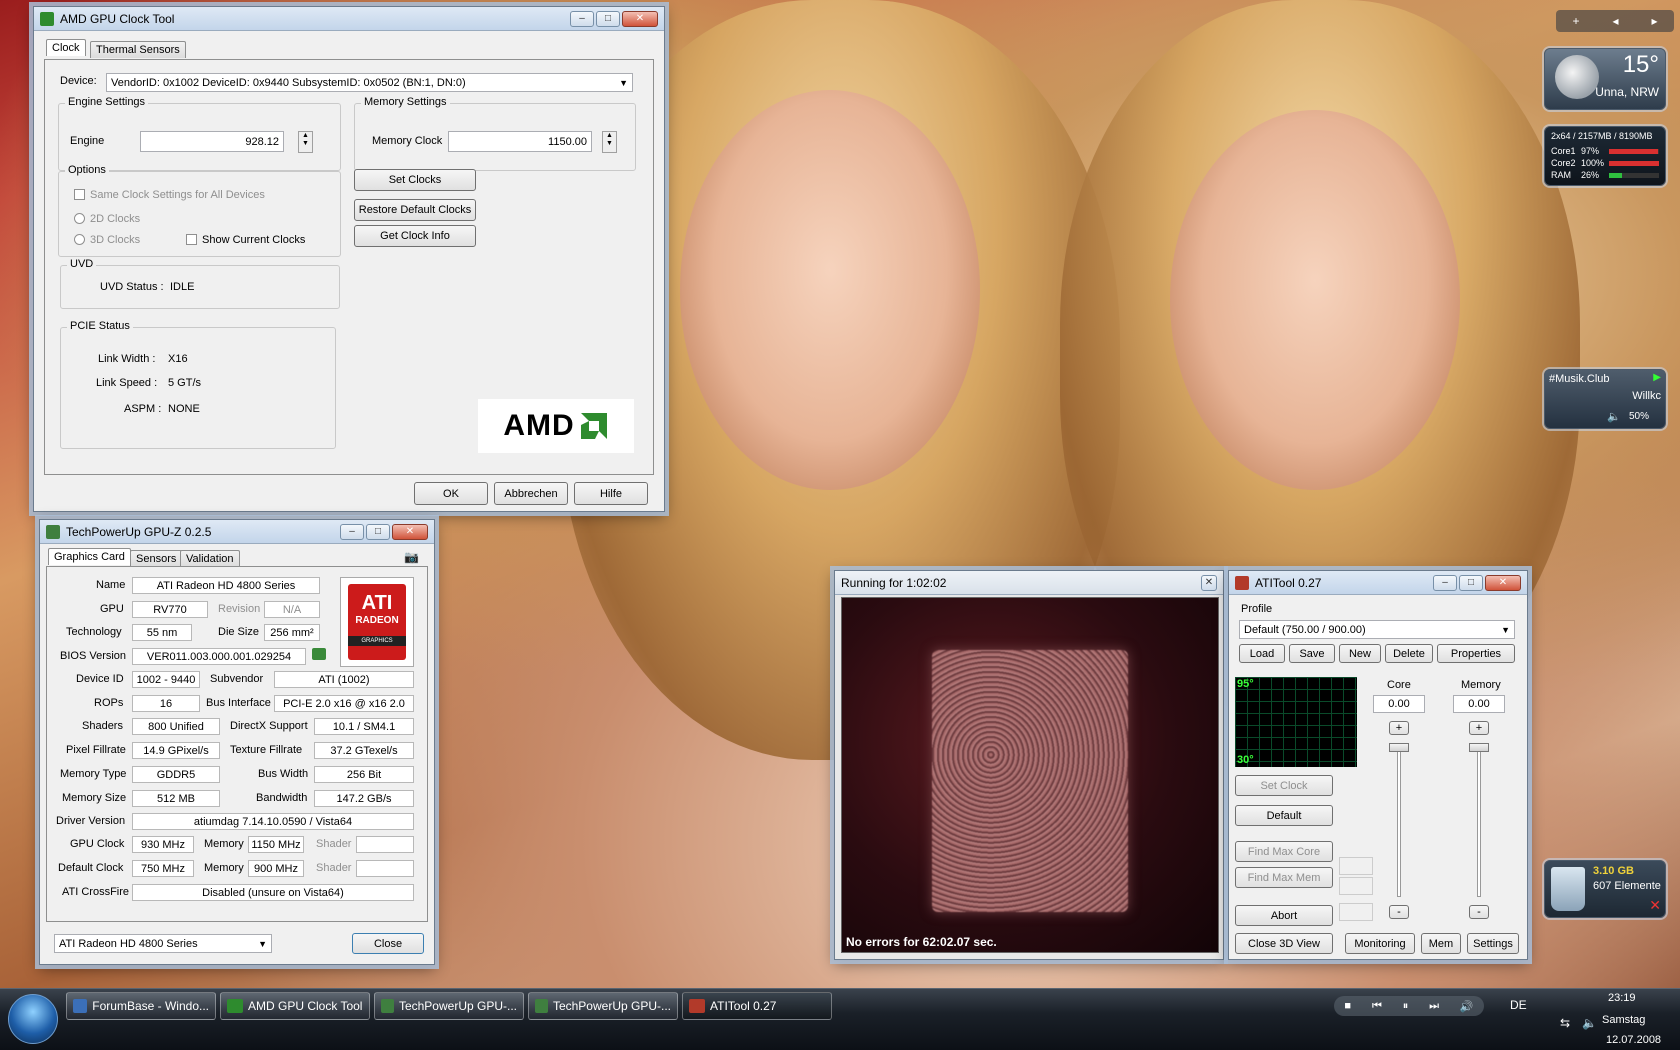  Describe the element at coordinates (1479, 821) in the screenshot. I see `memory-slider-track` at that location.